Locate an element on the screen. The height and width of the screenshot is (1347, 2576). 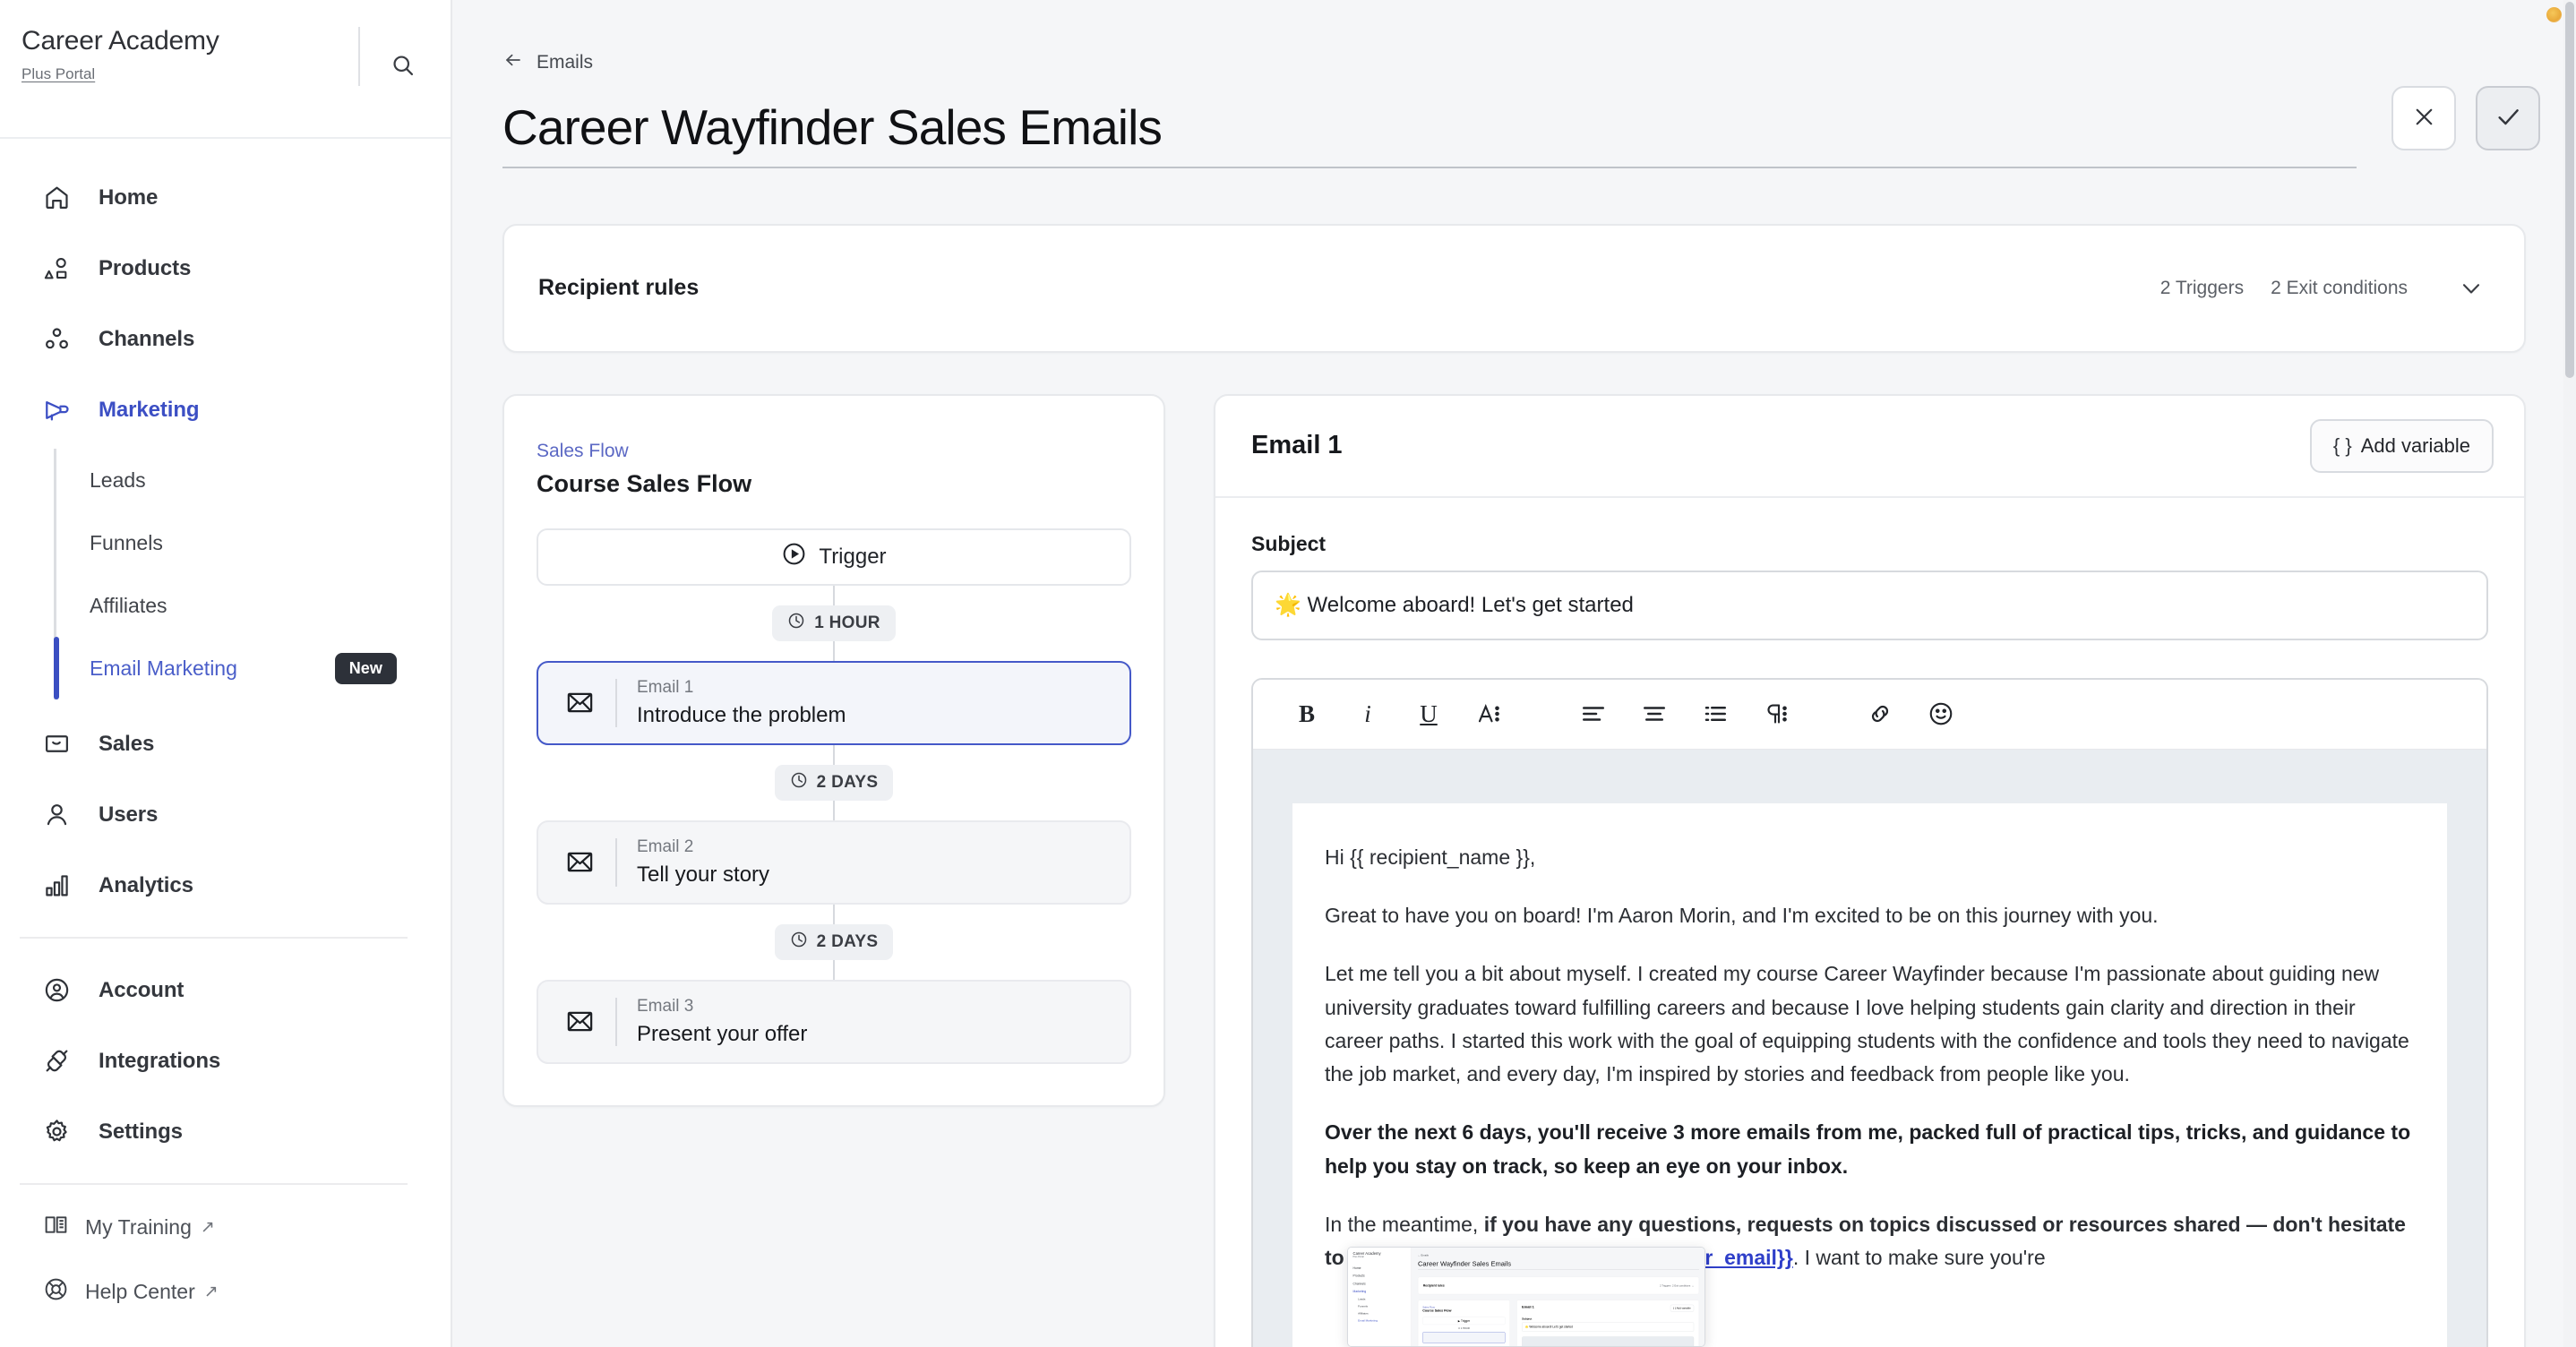
page-title: Career Wayfinder Sales Emails is located at coordinates (1429, 135).